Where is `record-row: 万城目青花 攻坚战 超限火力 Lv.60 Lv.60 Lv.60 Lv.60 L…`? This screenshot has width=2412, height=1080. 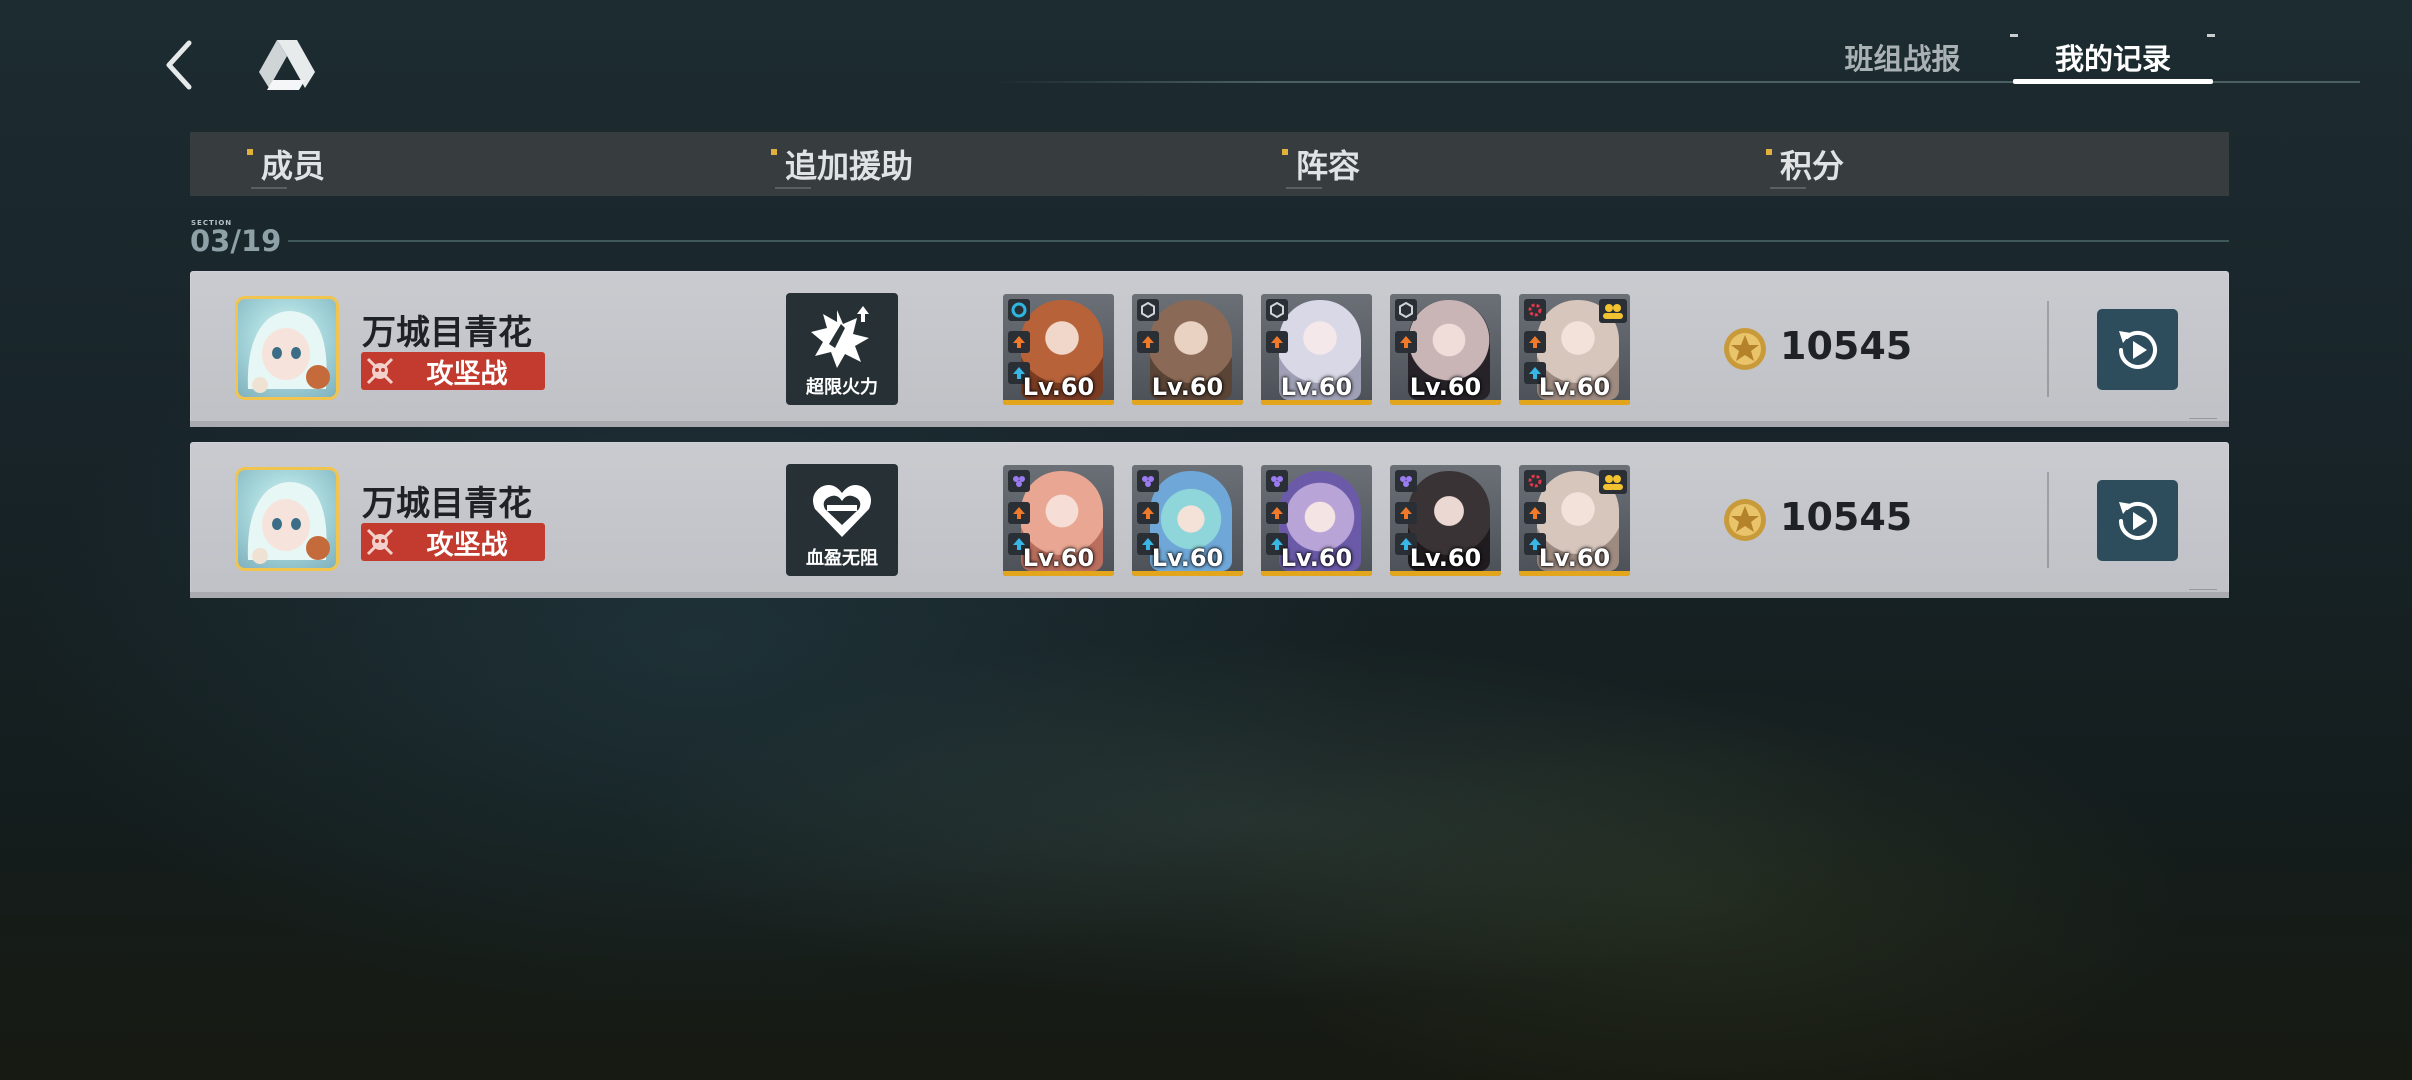
record-row: 万城目青花 攻坚战 超限火力 Lv.60 Lv.60 Lv.60 Lv.60 L… is located at coordinates (1209, 349).